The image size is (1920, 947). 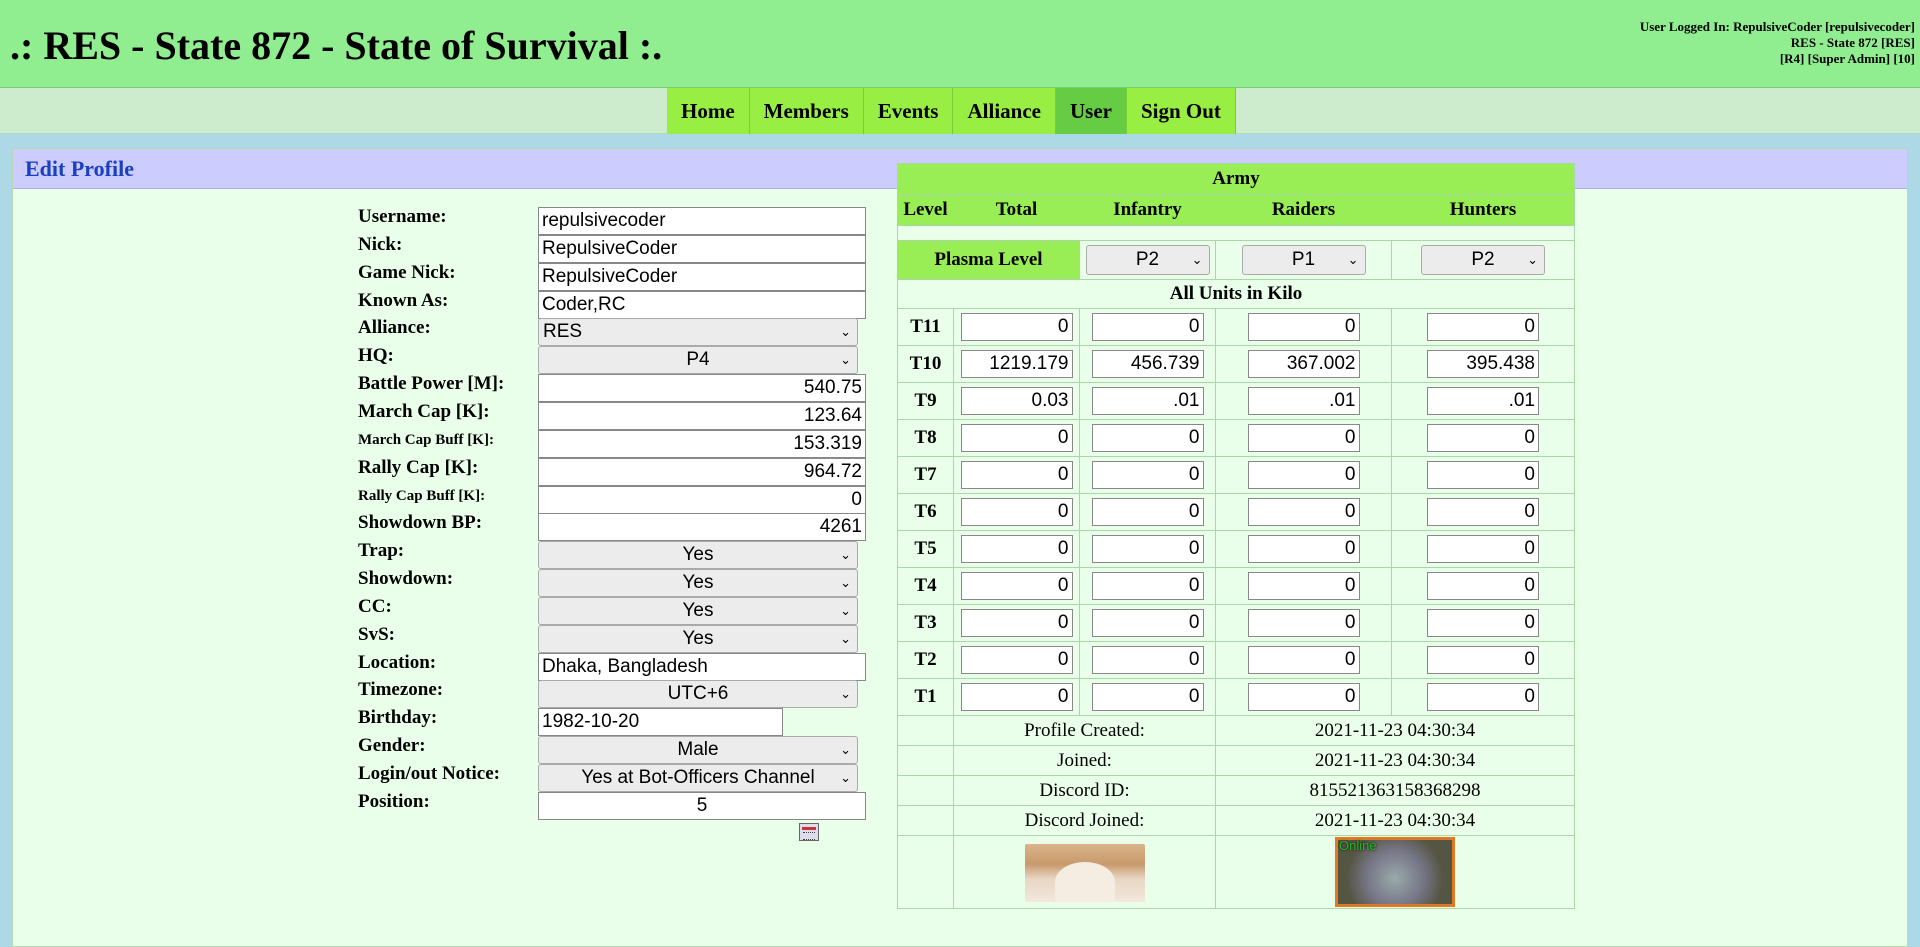 What do you see at coordinates (1147, 475) in the screenshot?
I see `t7-infantry-input: 0` at bounding box center [1147, 475].